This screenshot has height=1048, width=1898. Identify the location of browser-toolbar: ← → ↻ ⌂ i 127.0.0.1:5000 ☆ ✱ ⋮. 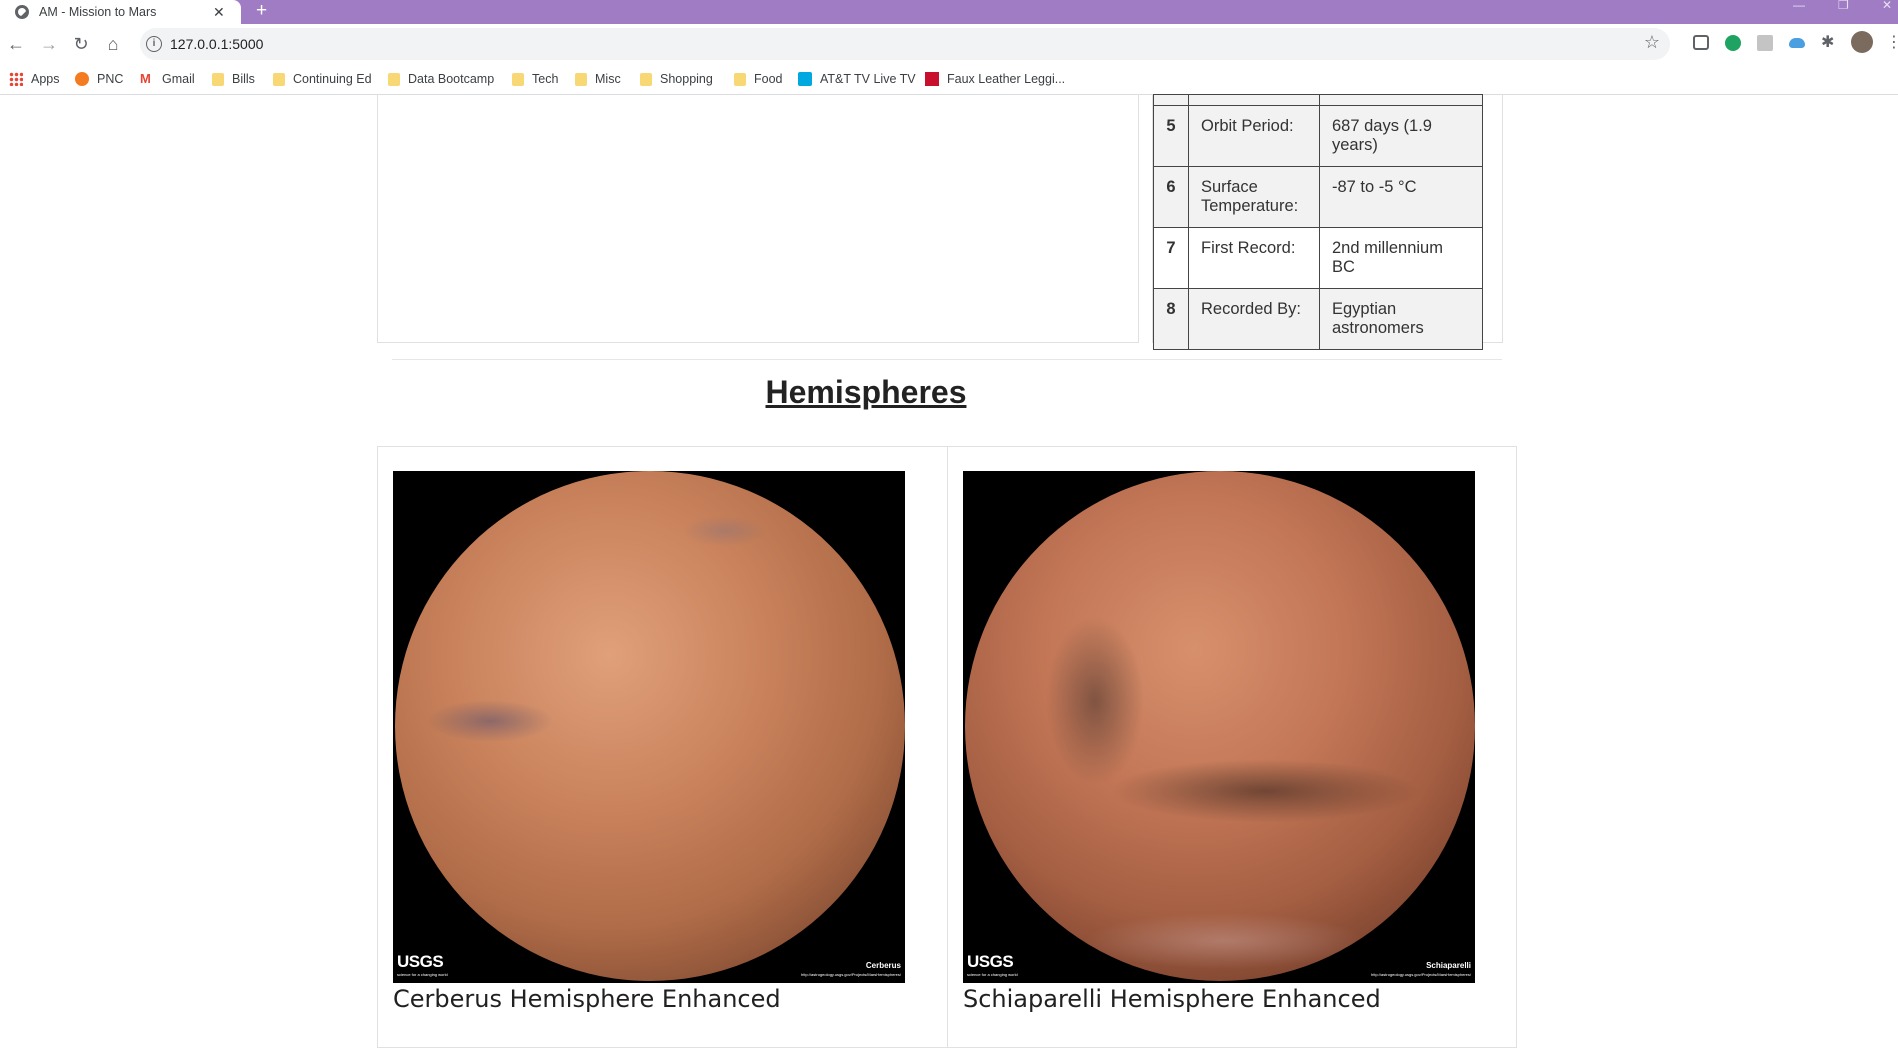
(949, 44).